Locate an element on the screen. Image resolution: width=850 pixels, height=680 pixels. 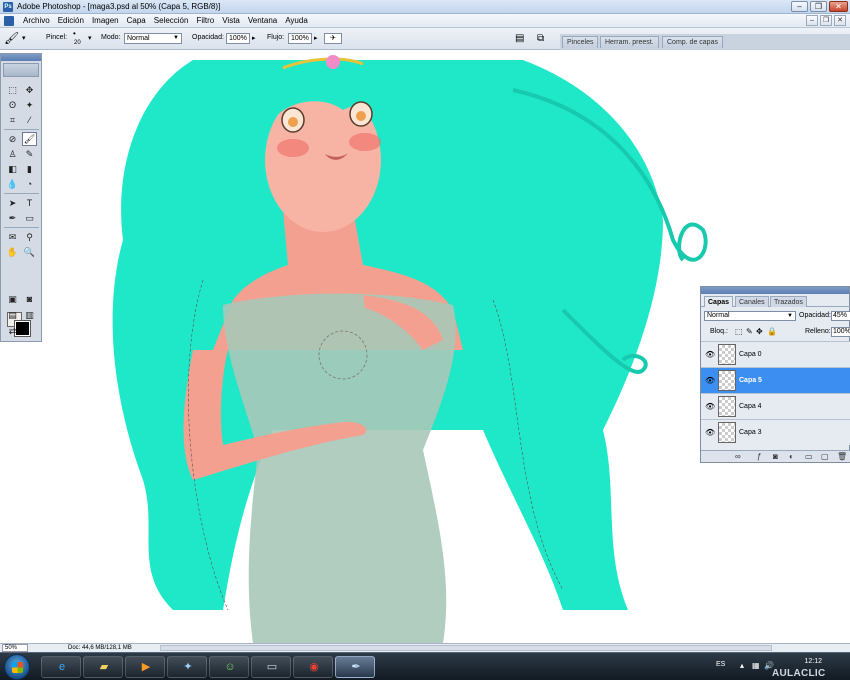
hand-tool-icon: ✋ is located at coordinates (12, 252).